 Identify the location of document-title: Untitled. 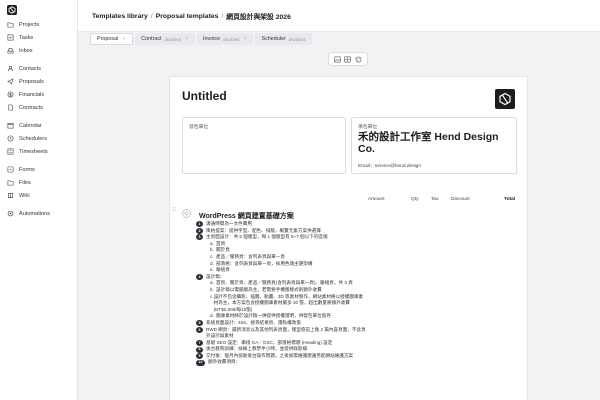
(204, 96).